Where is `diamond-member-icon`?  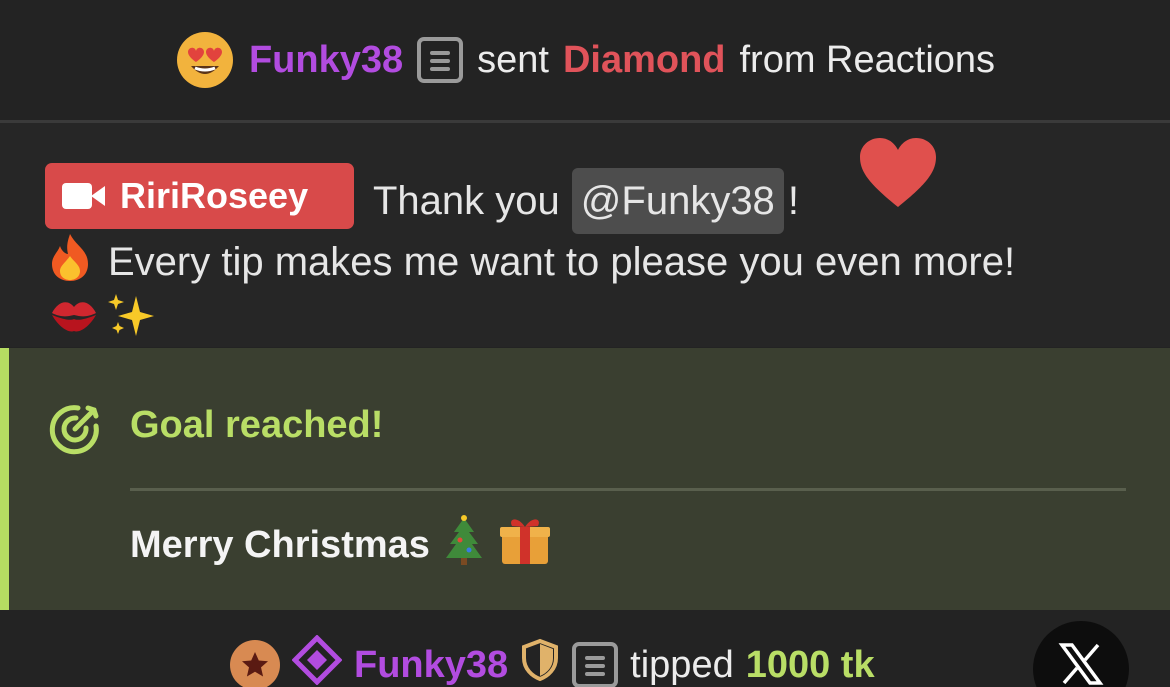
diamond-member-icon is located at coordinates (317, 660).